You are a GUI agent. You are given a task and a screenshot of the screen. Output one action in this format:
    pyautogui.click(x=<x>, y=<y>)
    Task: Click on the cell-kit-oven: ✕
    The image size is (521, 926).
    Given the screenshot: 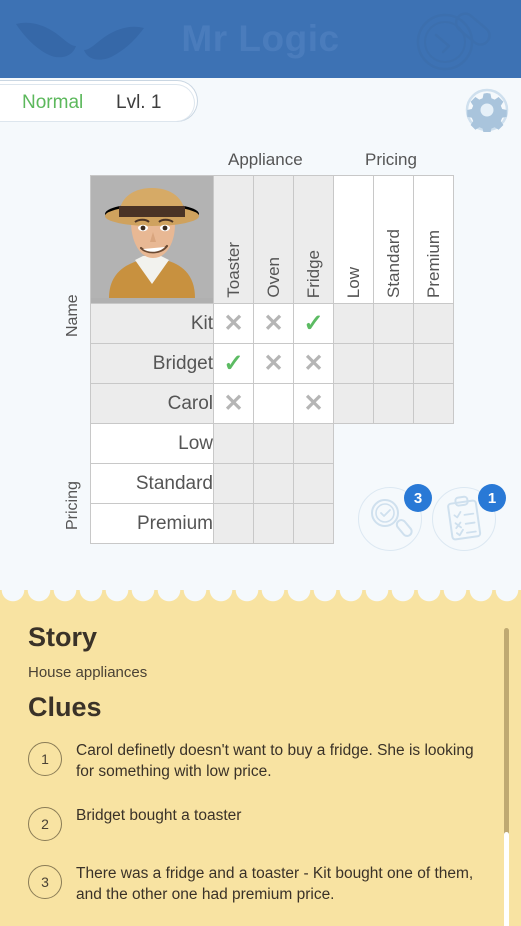 What is the action you would take?
    pyautogui.click(x=273, y=323)
    